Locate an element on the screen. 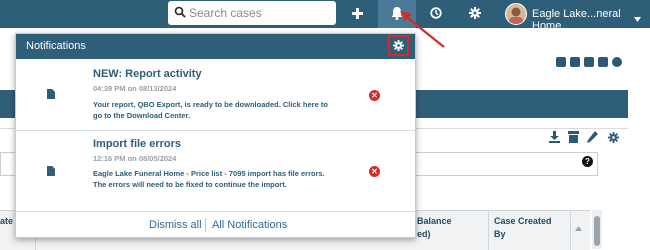 The image size is (650, 250). page-action-icons is located at coordinates (591, 60).